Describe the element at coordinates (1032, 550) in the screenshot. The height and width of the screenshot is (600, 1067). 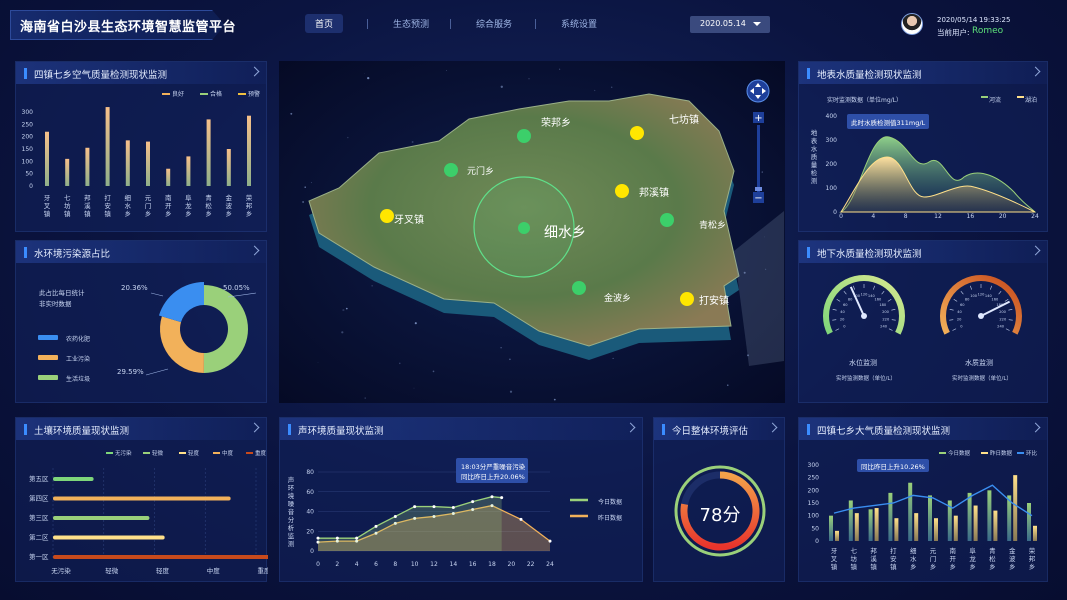
I see `x-tick-label: 荣` at that location.